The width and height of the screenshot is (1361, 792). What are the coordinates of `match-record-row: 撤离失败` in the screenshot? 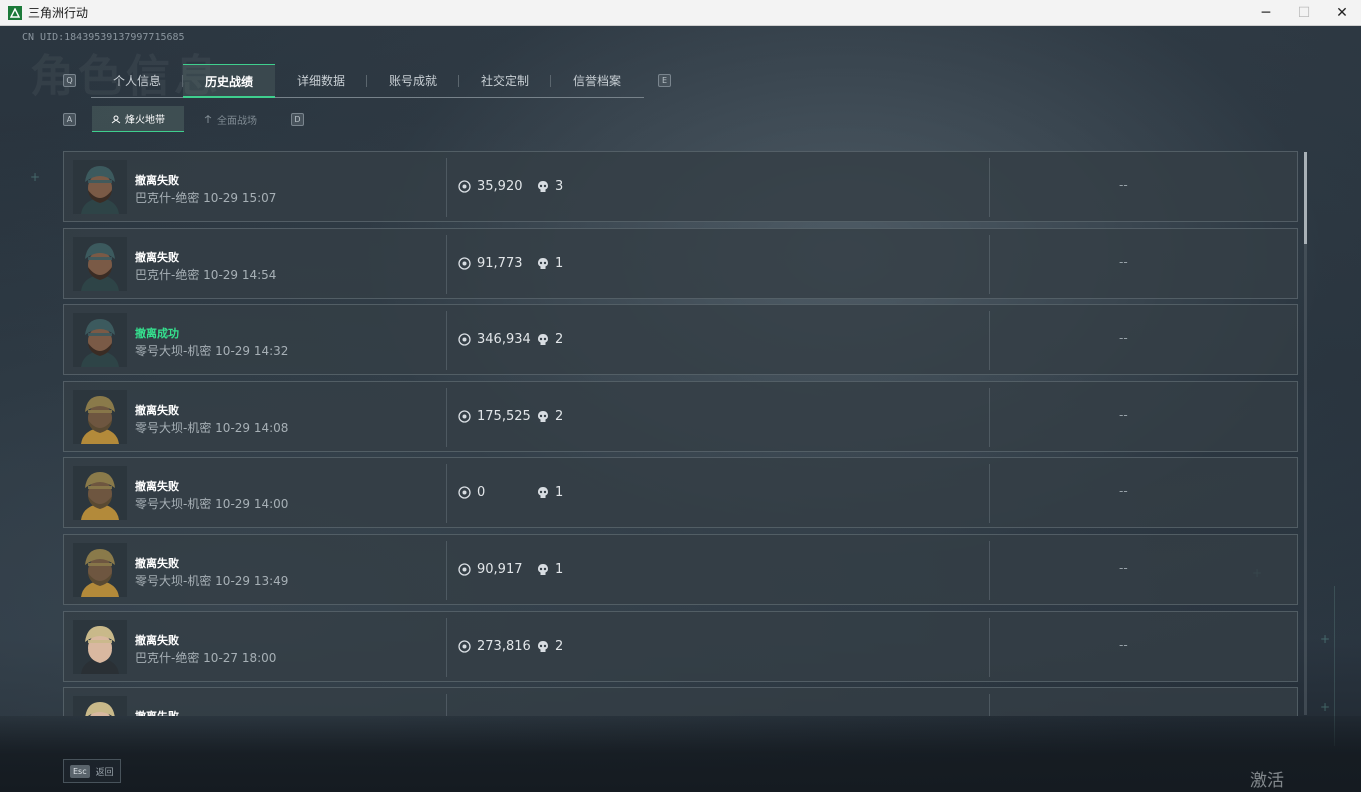 It's located at (680, 701).